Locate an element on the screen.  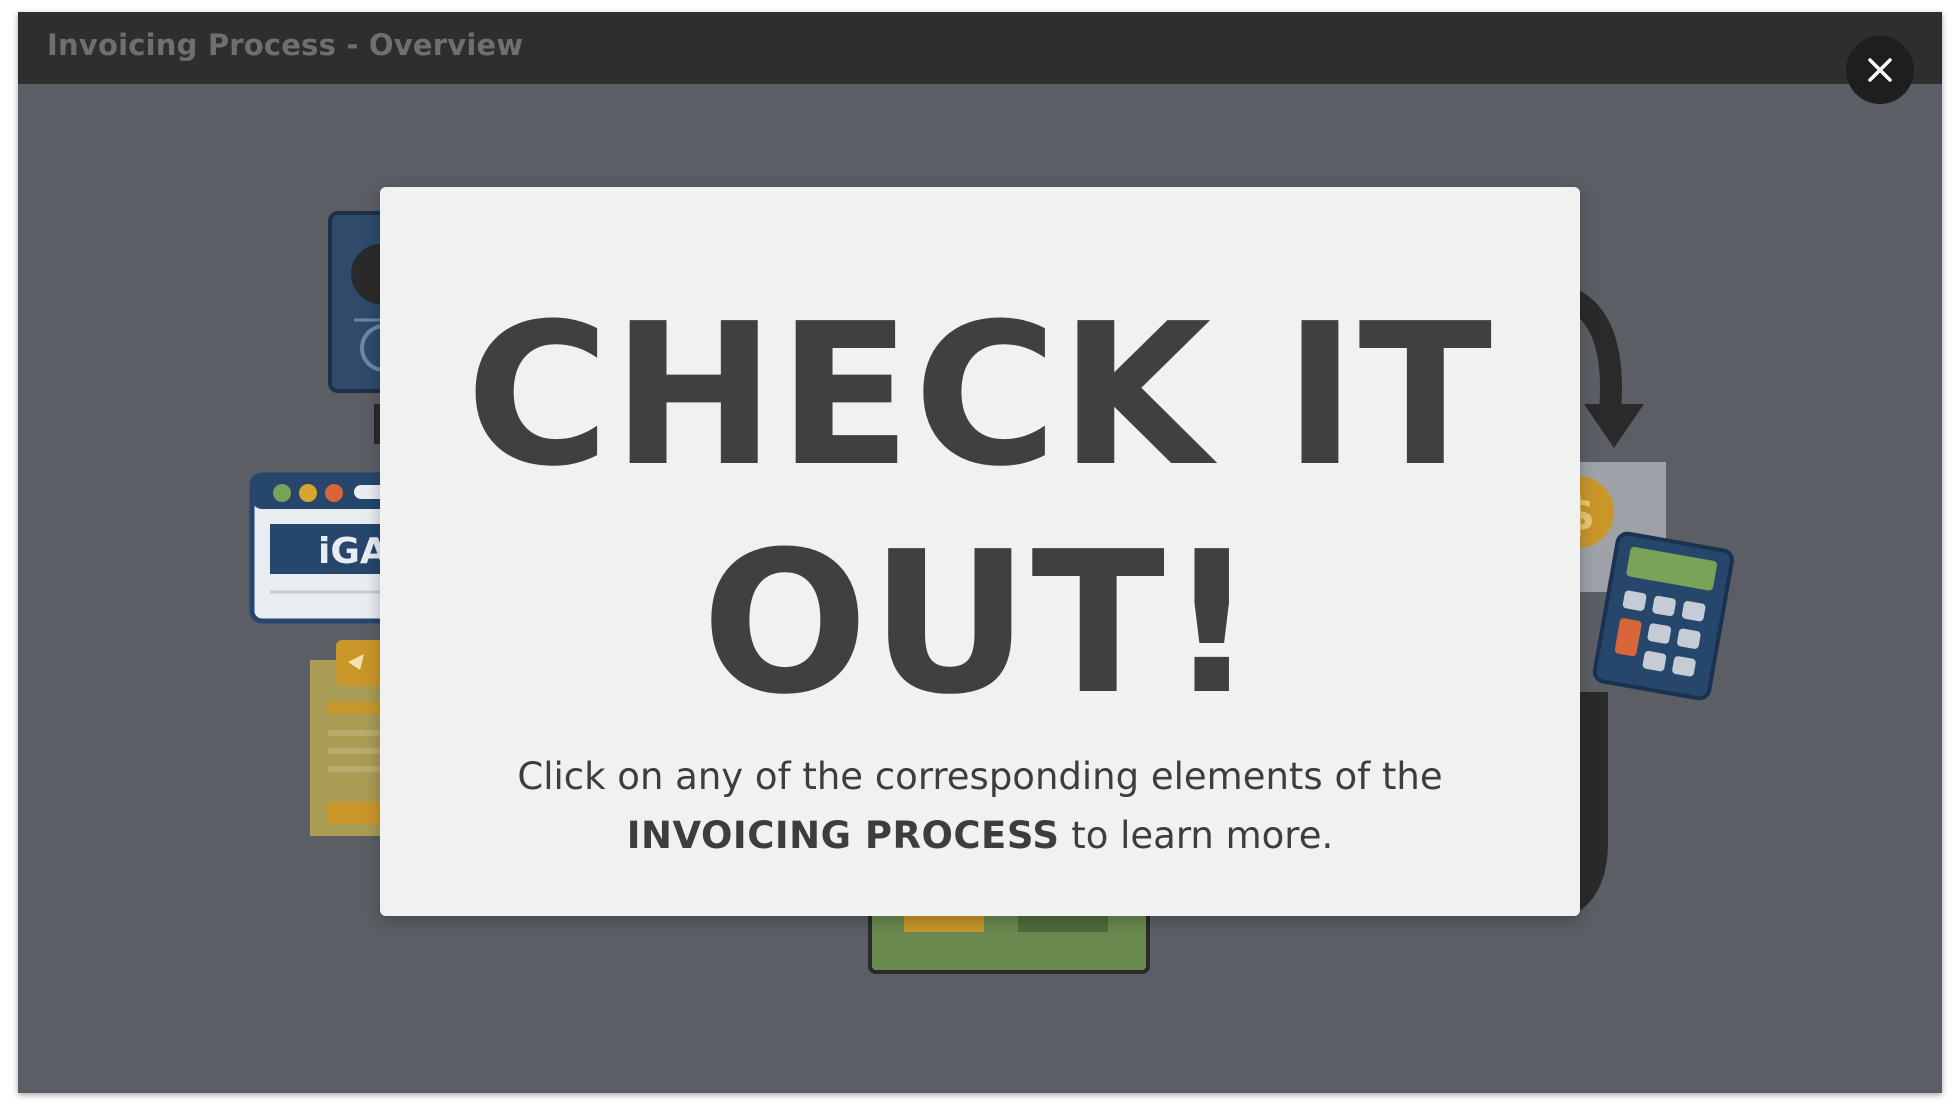
title-bar: Invoicing Process - Overview is located at coordinates (980, 48).